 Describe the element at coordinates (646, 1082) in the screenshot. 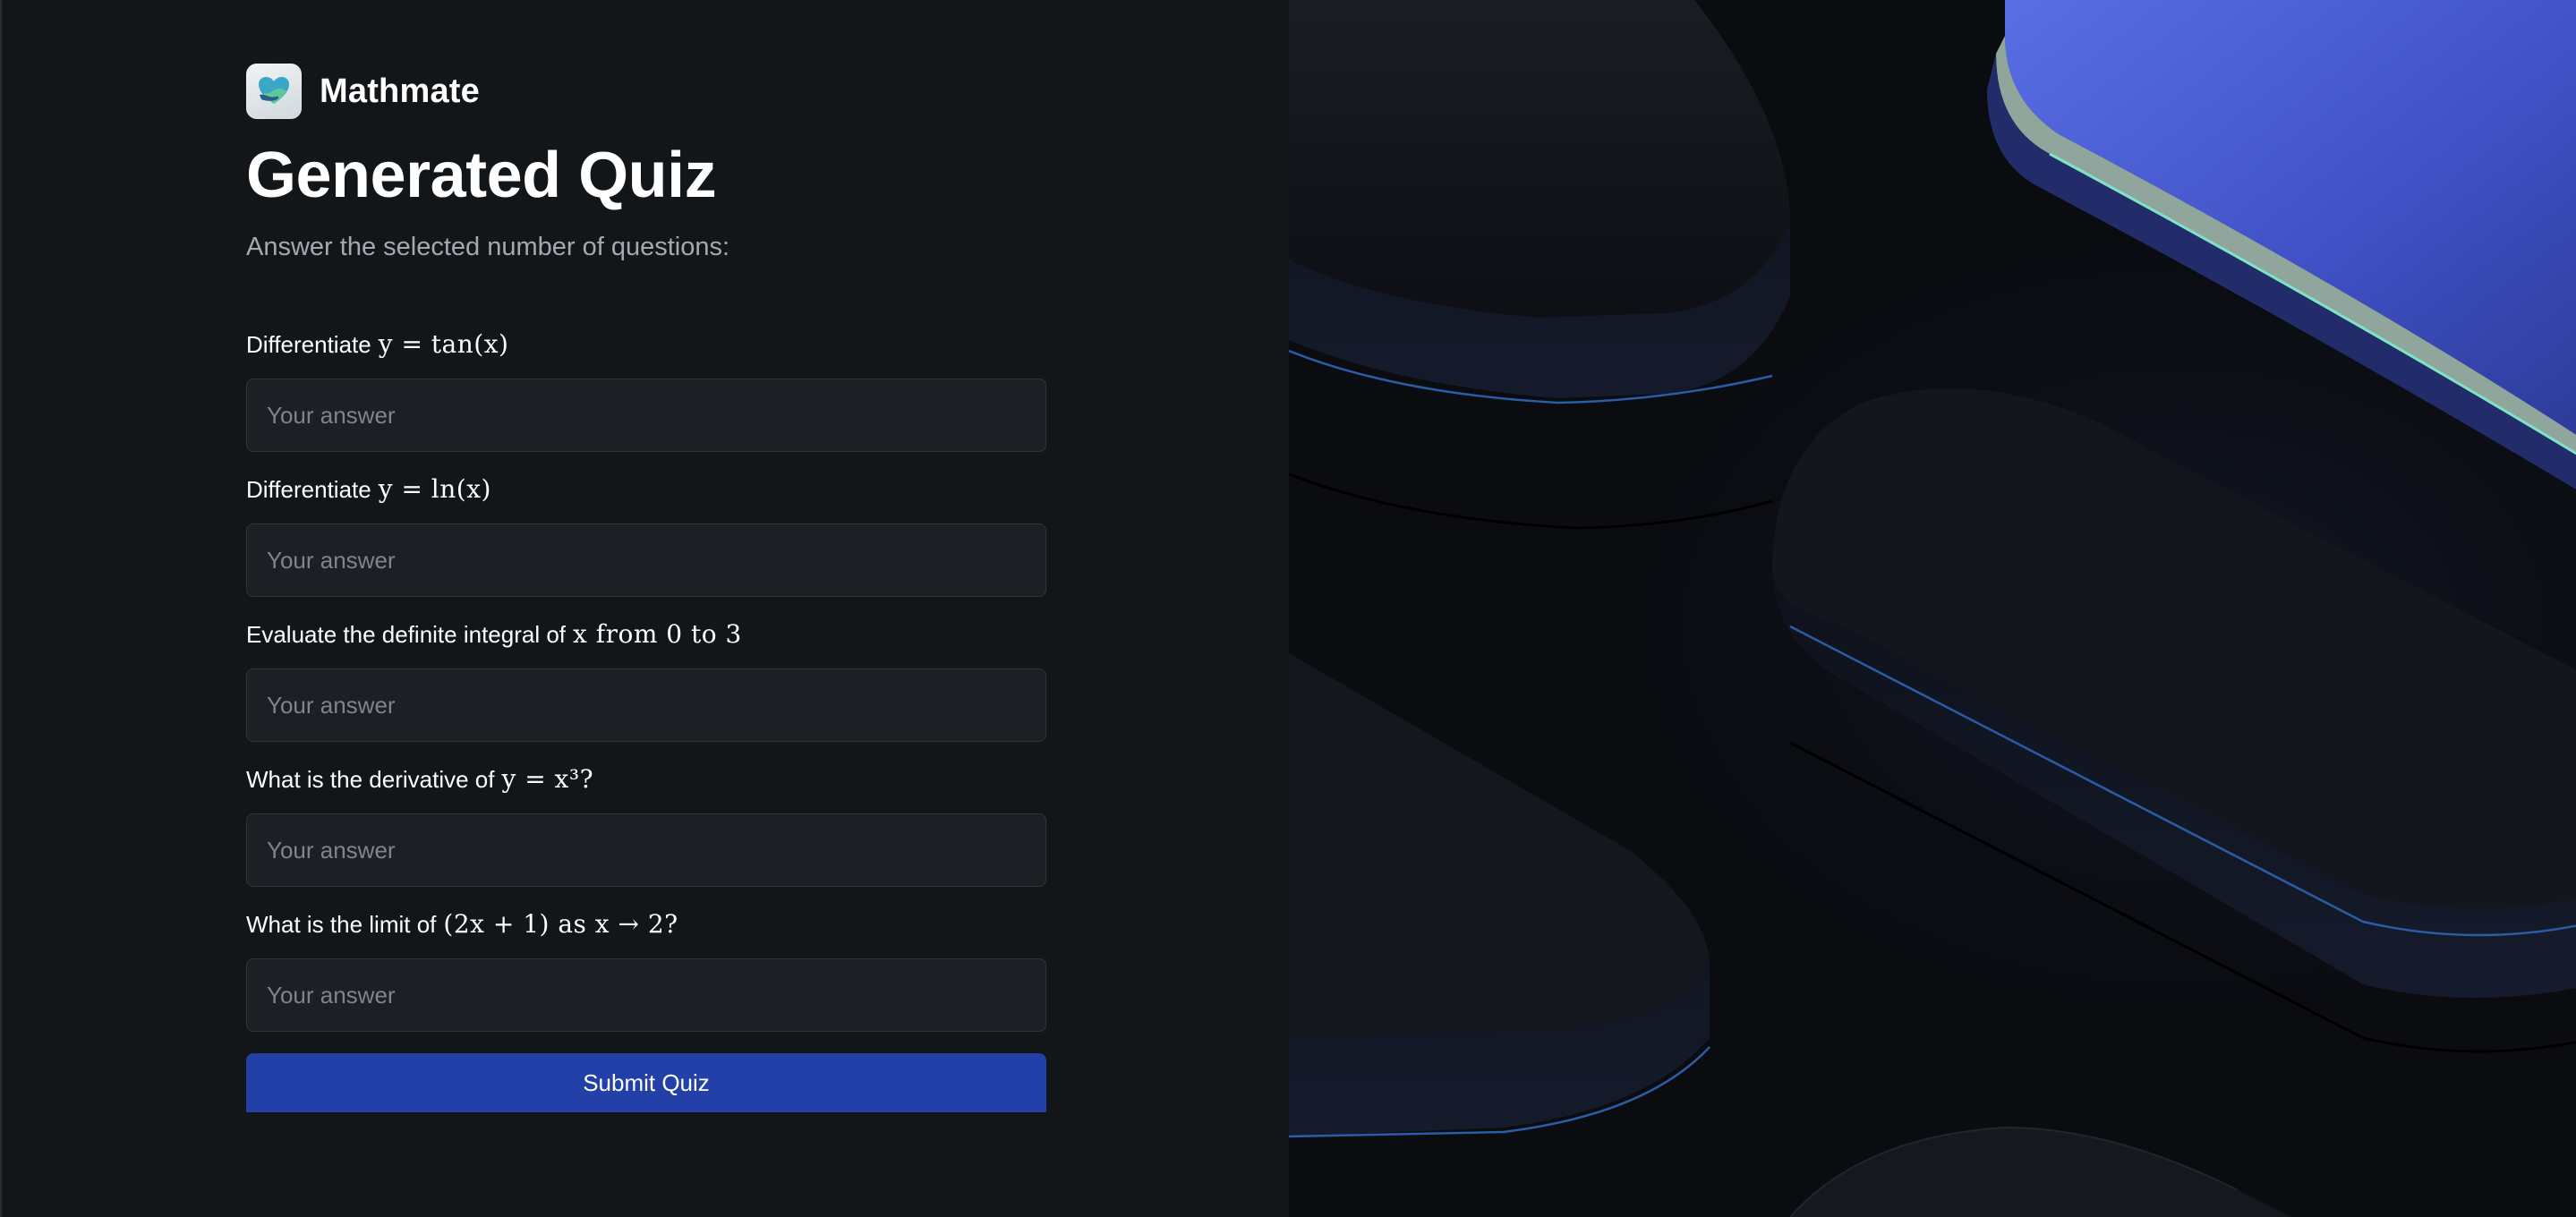

I see `submit-quiz-button: Submit Quiz` at that location.